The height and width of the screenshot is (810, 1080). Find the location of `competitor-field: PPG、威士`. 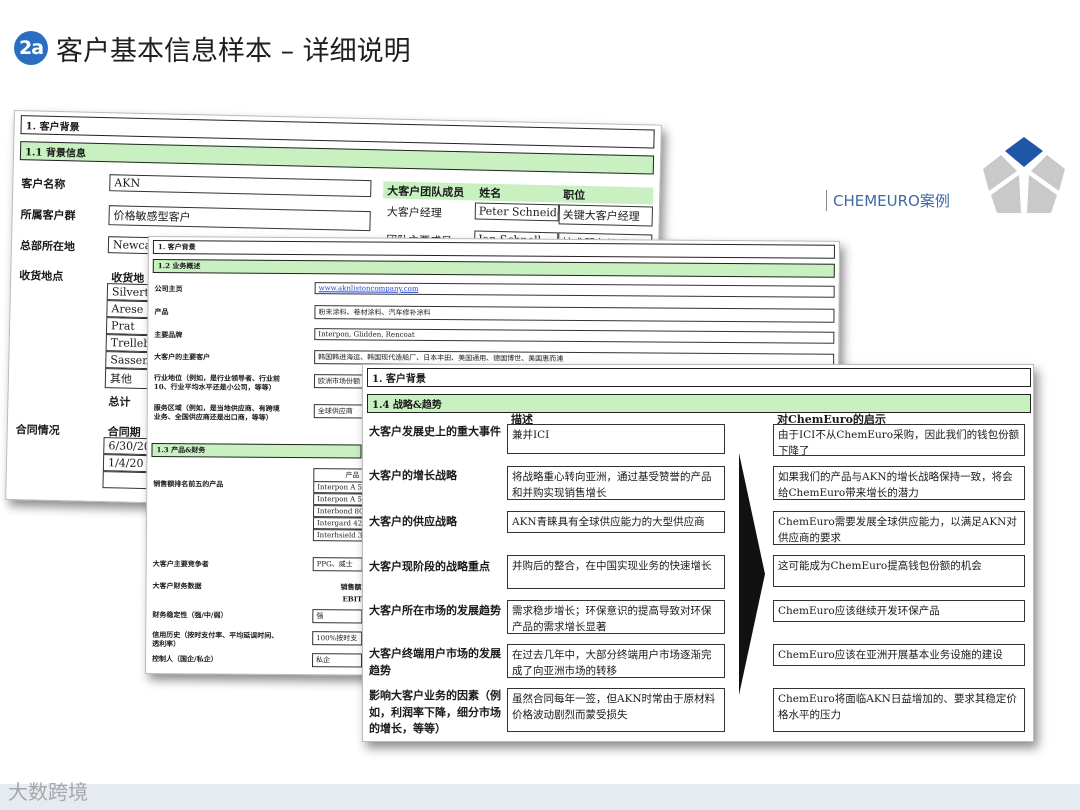

competitor-field: PPG、威士 is located at coordinates (337, 564).